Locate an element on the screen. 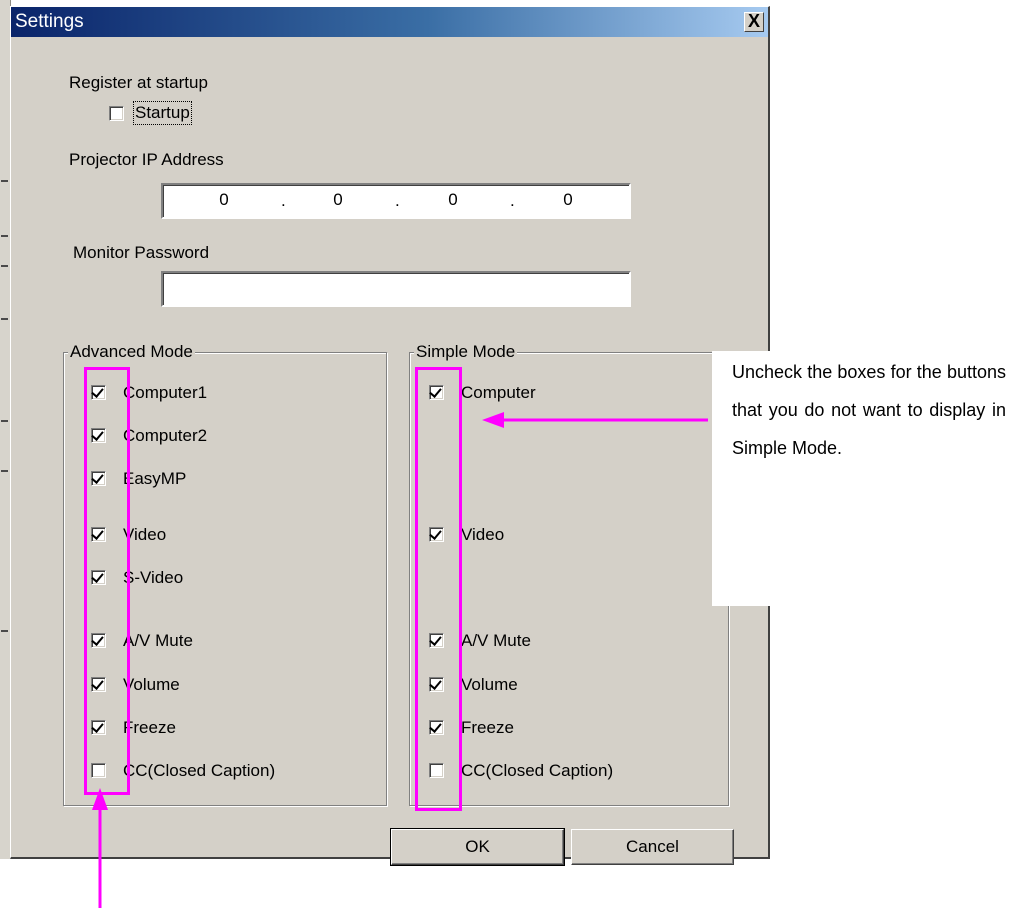  arrow-to-simple-mode is located at coordinates (595, 420).